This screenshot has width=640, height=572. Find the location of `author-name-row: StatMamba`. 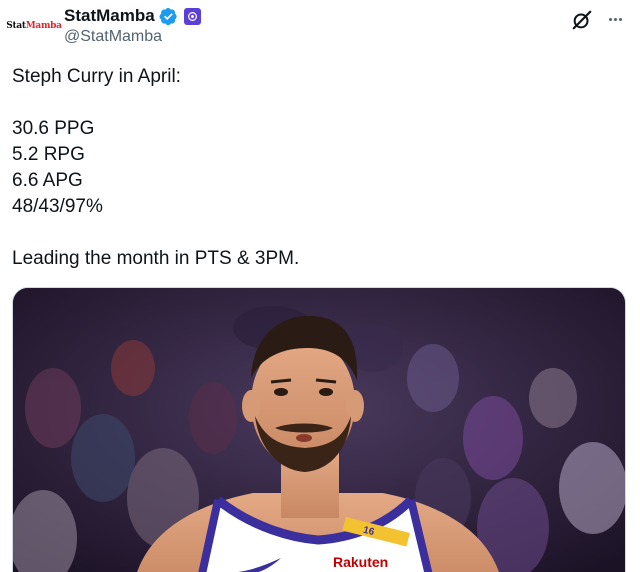

author-name-row: StatMamba is located at coordinates (132, 16).